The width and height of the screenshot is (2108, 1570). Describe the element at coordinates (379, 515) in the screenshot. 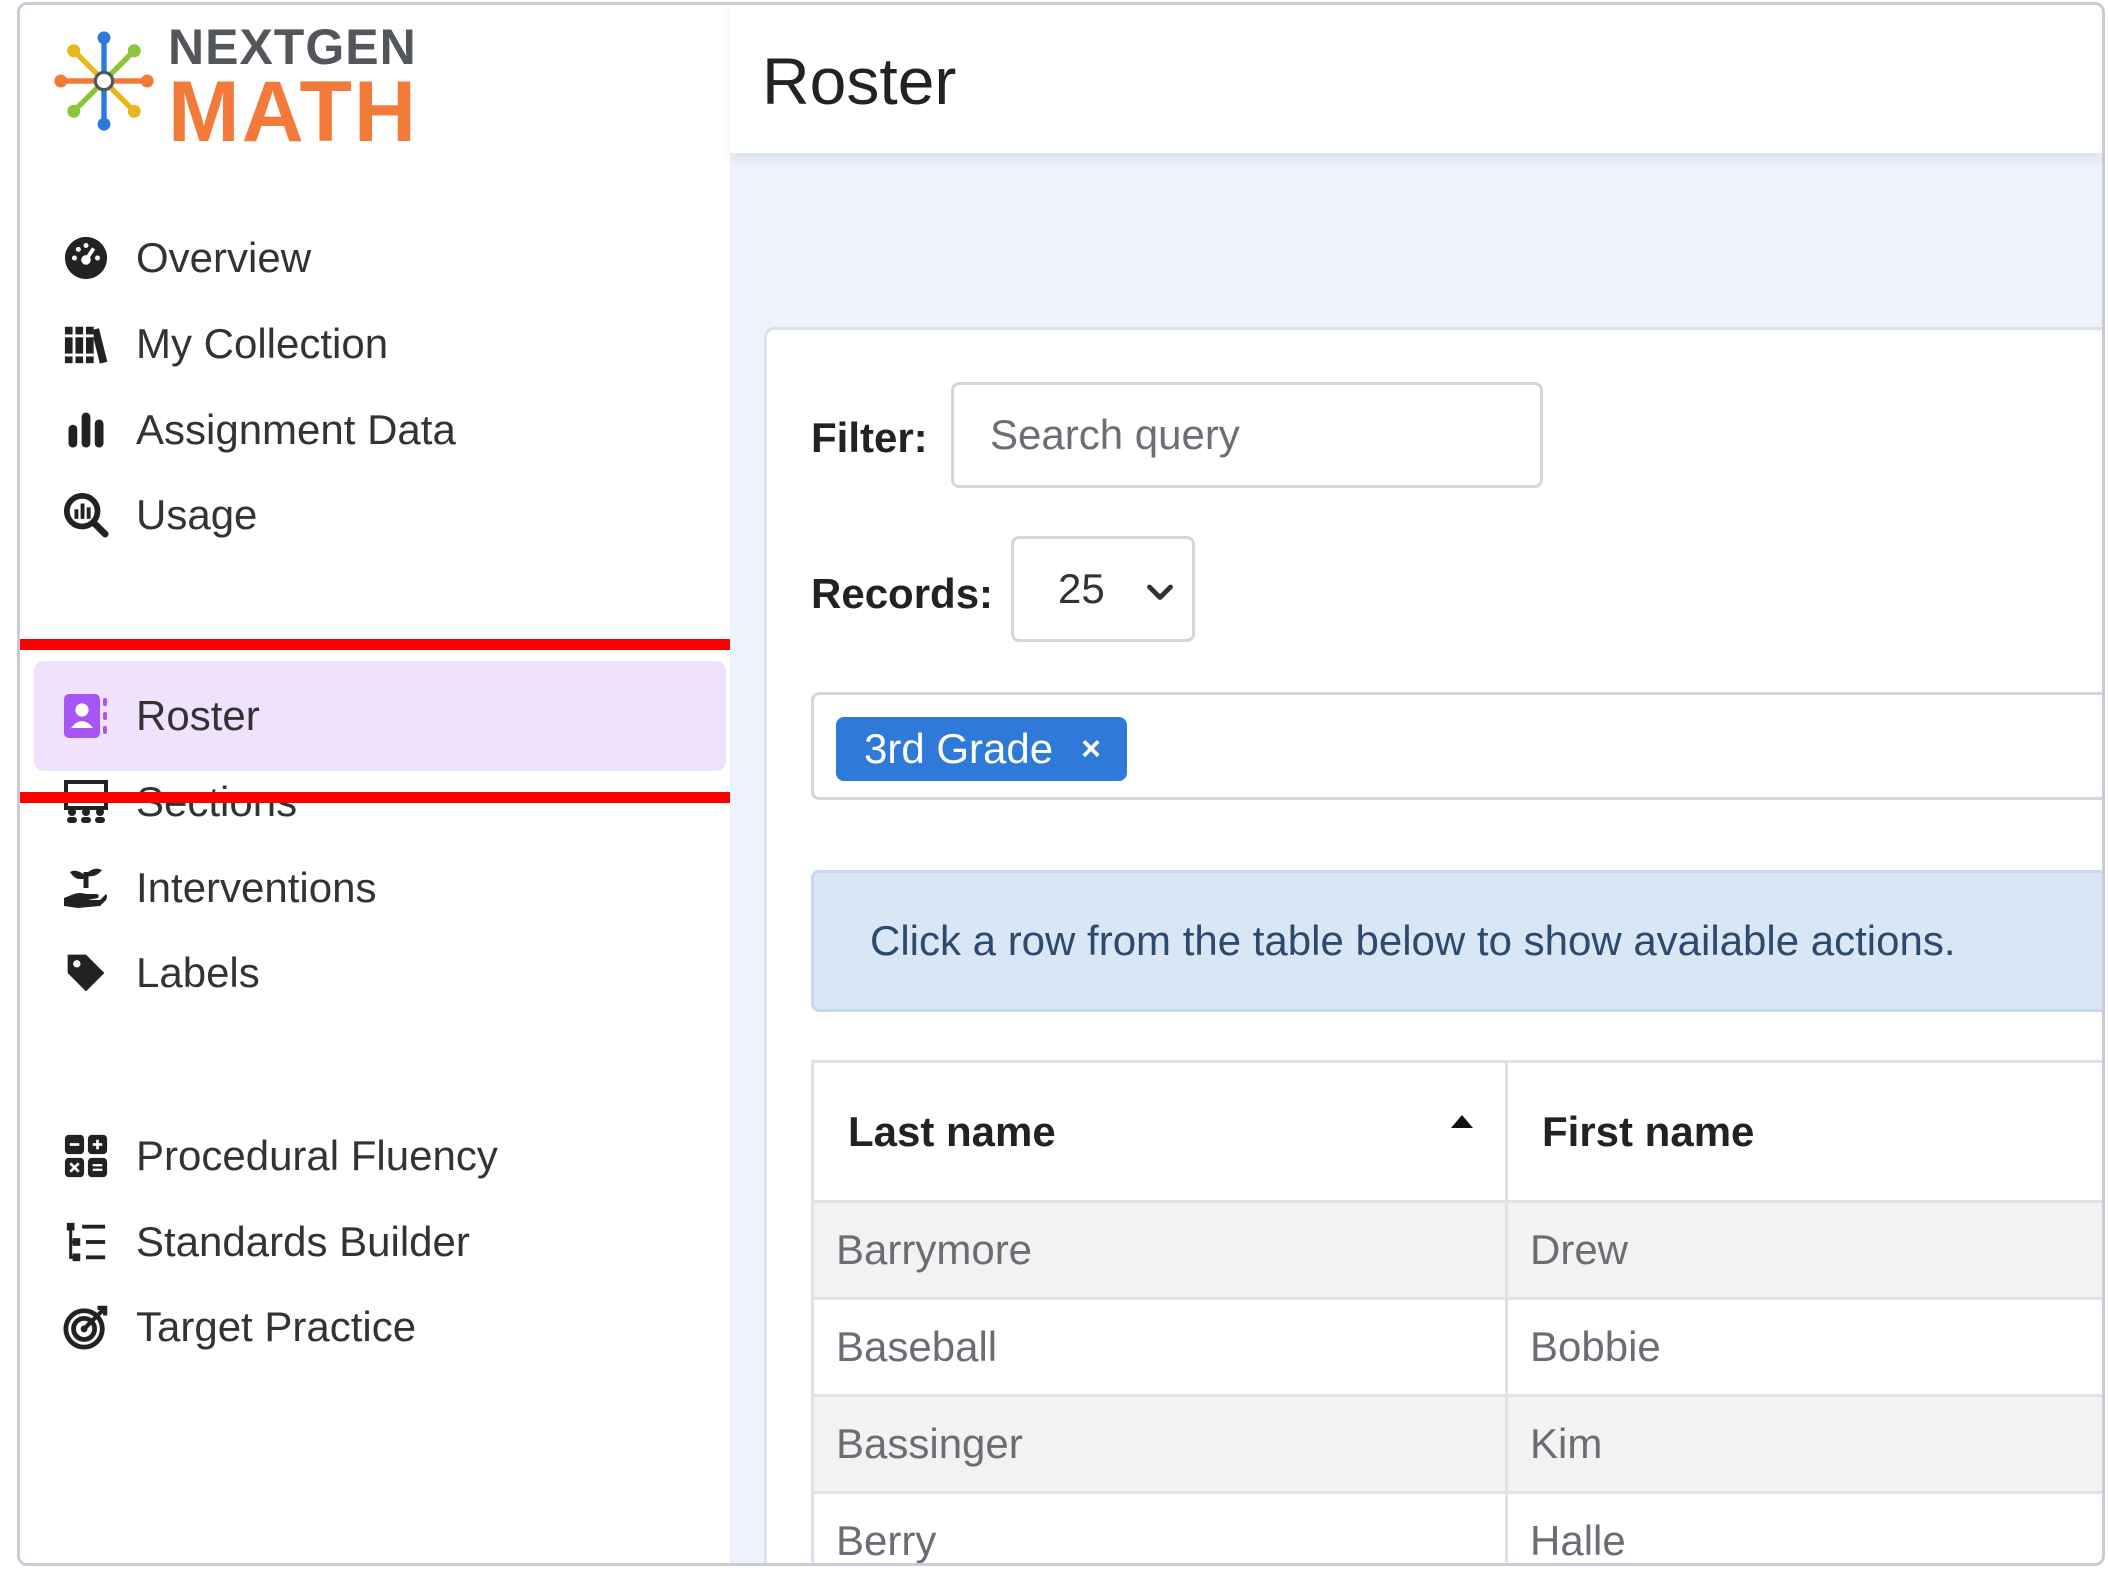

I see `sidebar-item-usage: Usage` at that location.